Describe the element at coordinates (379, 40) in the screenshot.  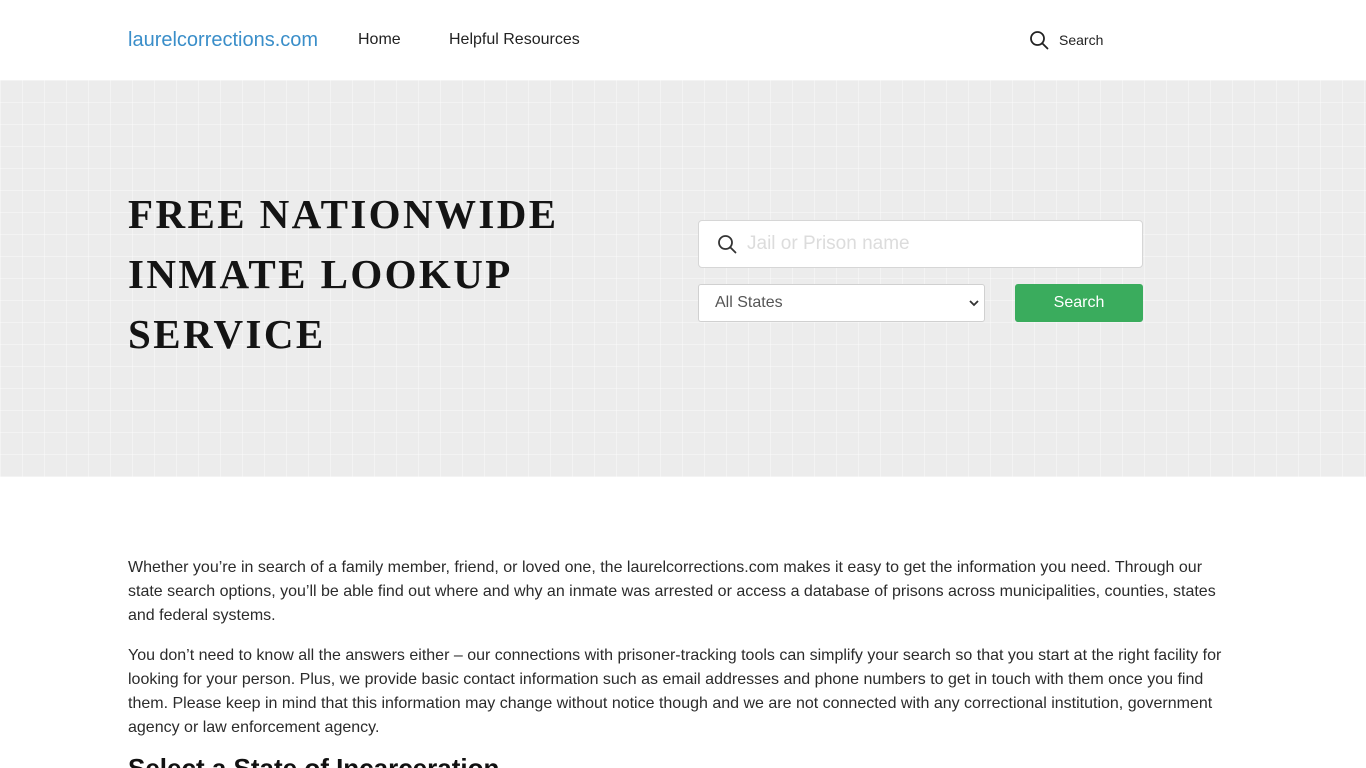
I see `nav-home-link: Home` at that location.